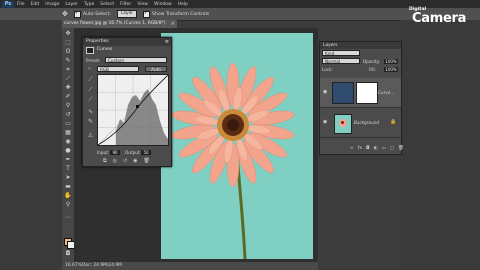  Describe the element at coordinates (125, 161) in the screenshot. I see `reset-icon: ↺` at that location.